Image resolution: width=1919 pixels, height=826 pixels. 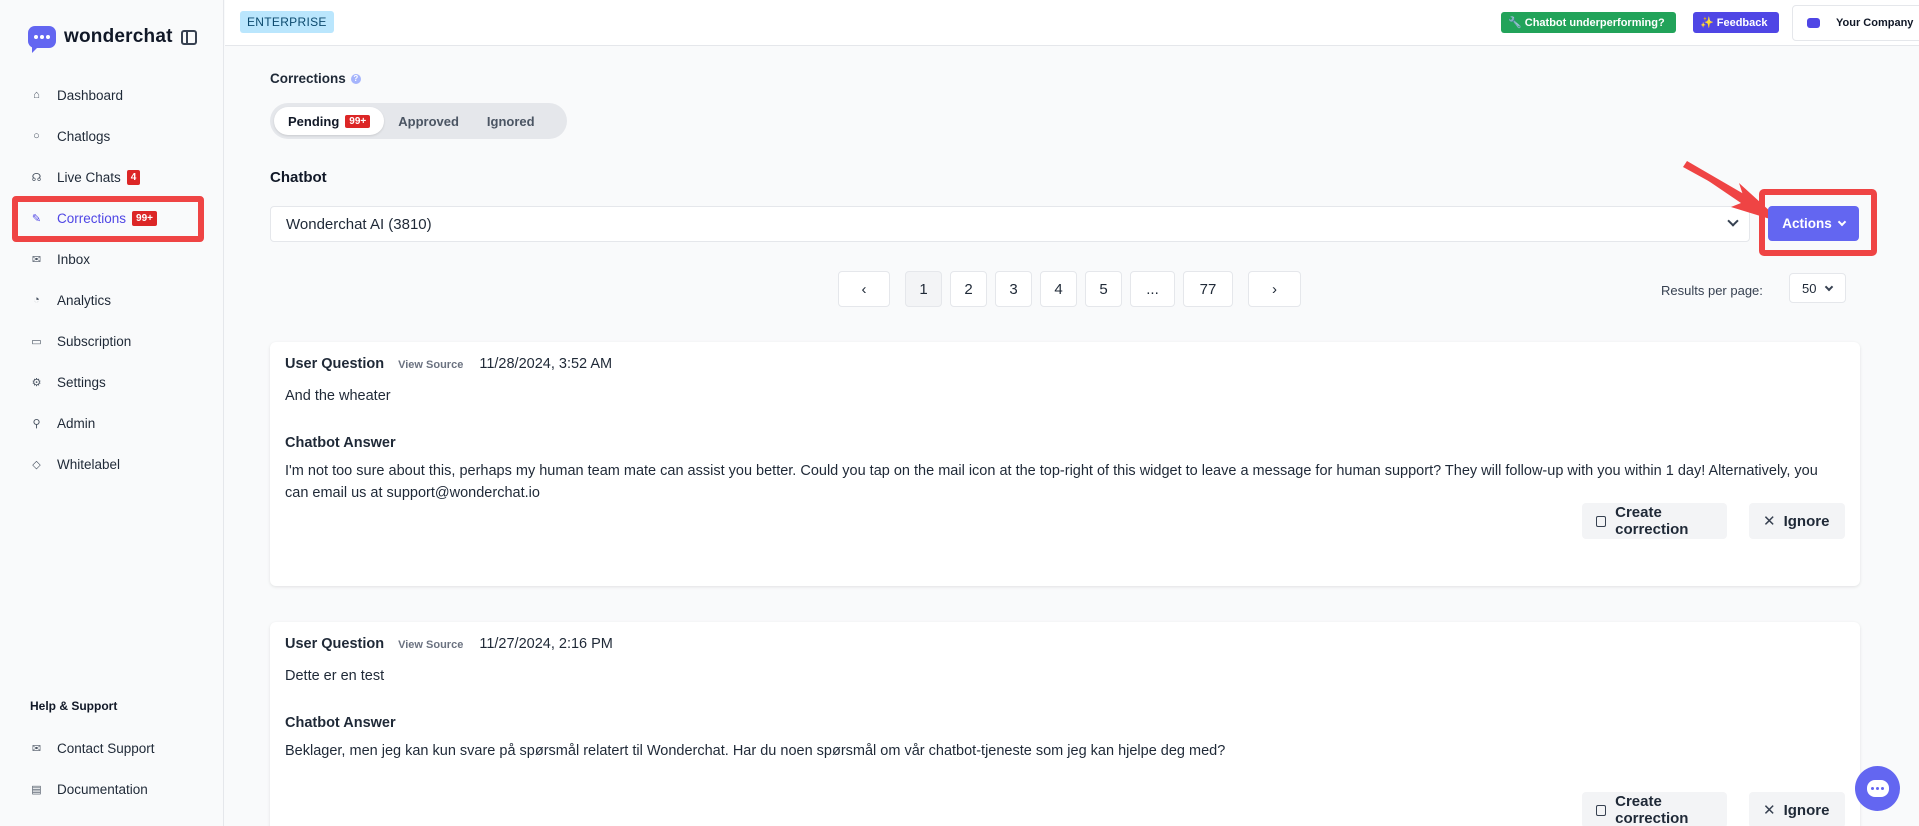 I want to click on page-button: 1, so click(x=923, y=289).